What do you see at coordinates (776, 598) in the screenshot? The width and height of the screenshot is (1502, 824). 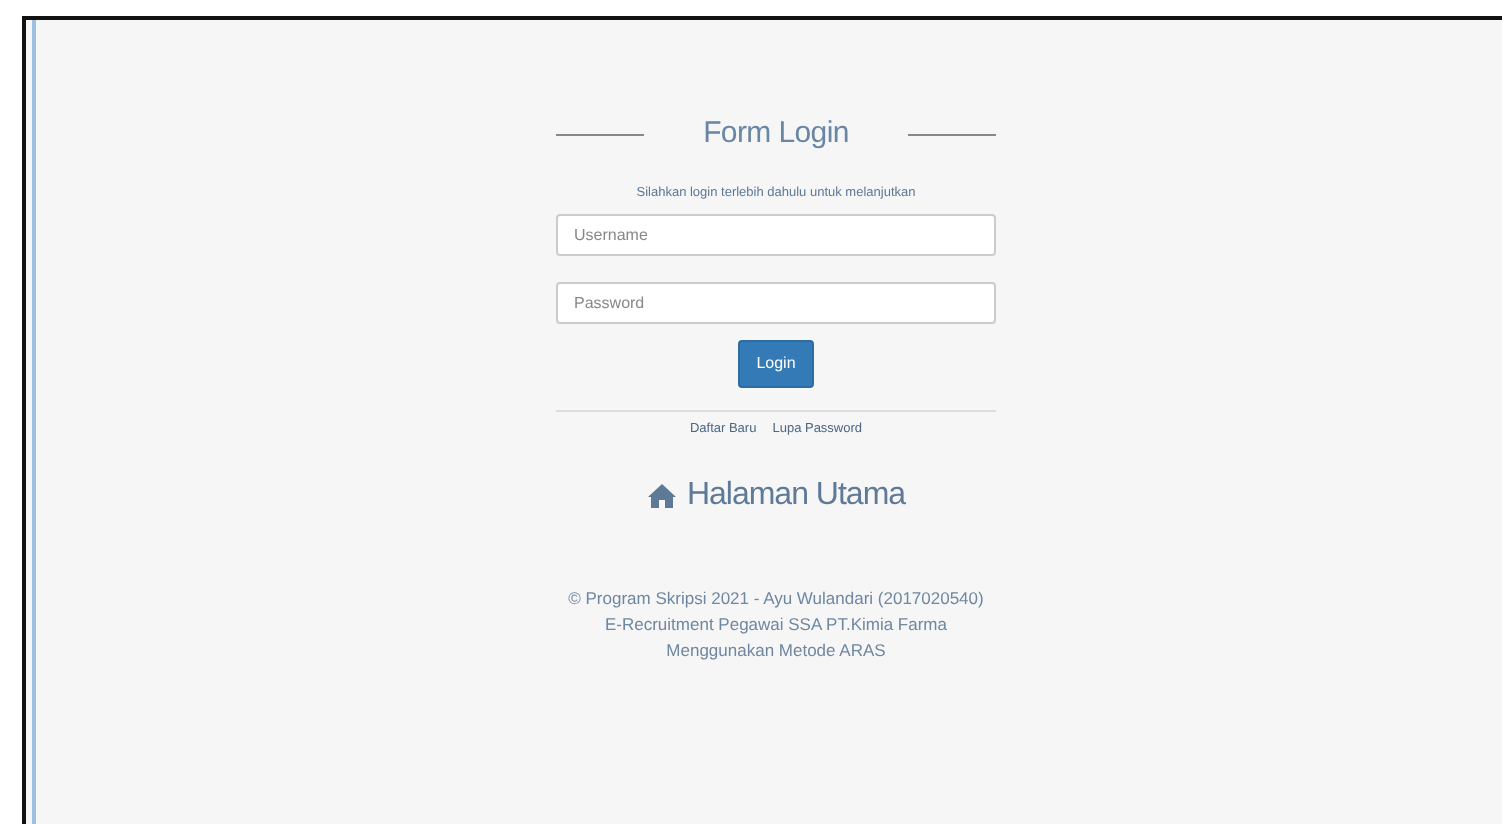 I see `footer-text: © Program Skripsi 2021 - Ayu Wulandari (2017020540)` at bounding box center [776, 598].